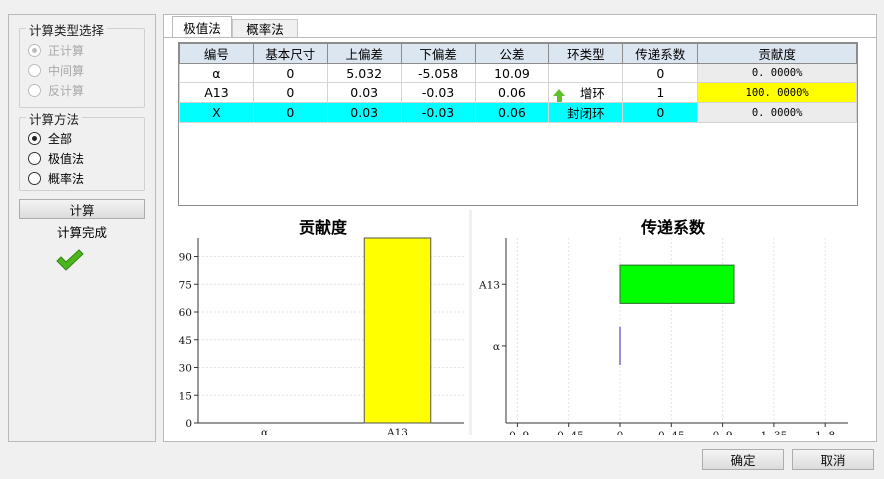  I want to click on increase-arrow-icon, so click(559, 94).